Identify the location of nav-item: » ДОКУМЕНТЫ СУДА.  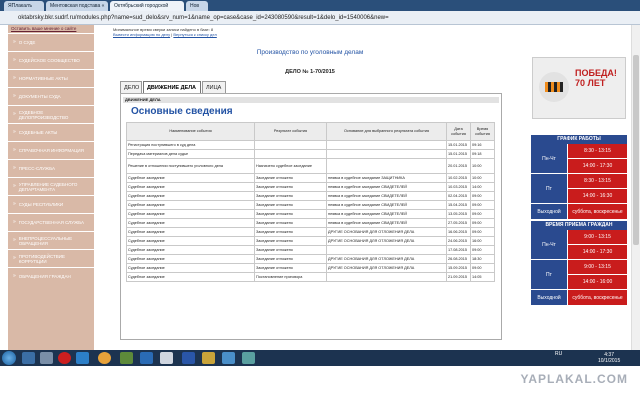
(51, 96).